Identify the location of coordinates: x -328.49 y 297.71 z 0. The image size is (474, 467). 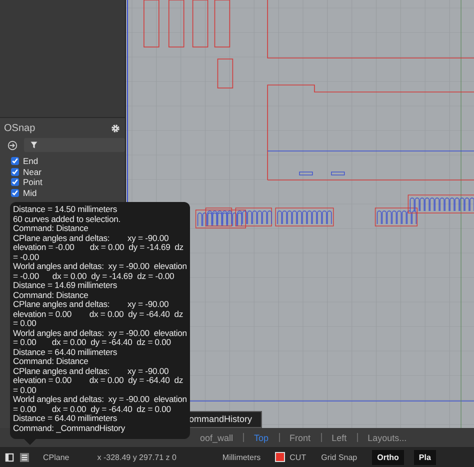
(136, 457).